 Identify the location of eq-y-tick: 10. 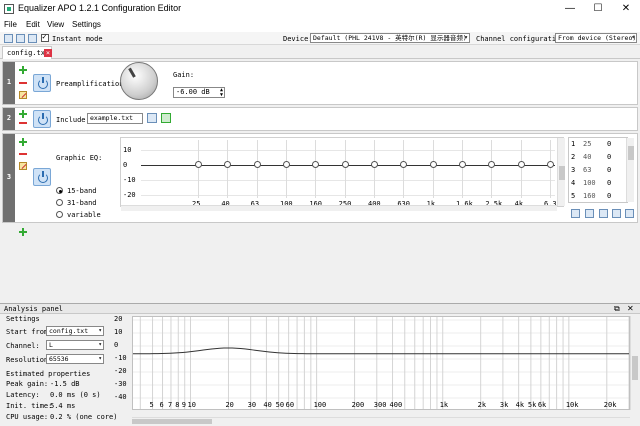
(127, 149).